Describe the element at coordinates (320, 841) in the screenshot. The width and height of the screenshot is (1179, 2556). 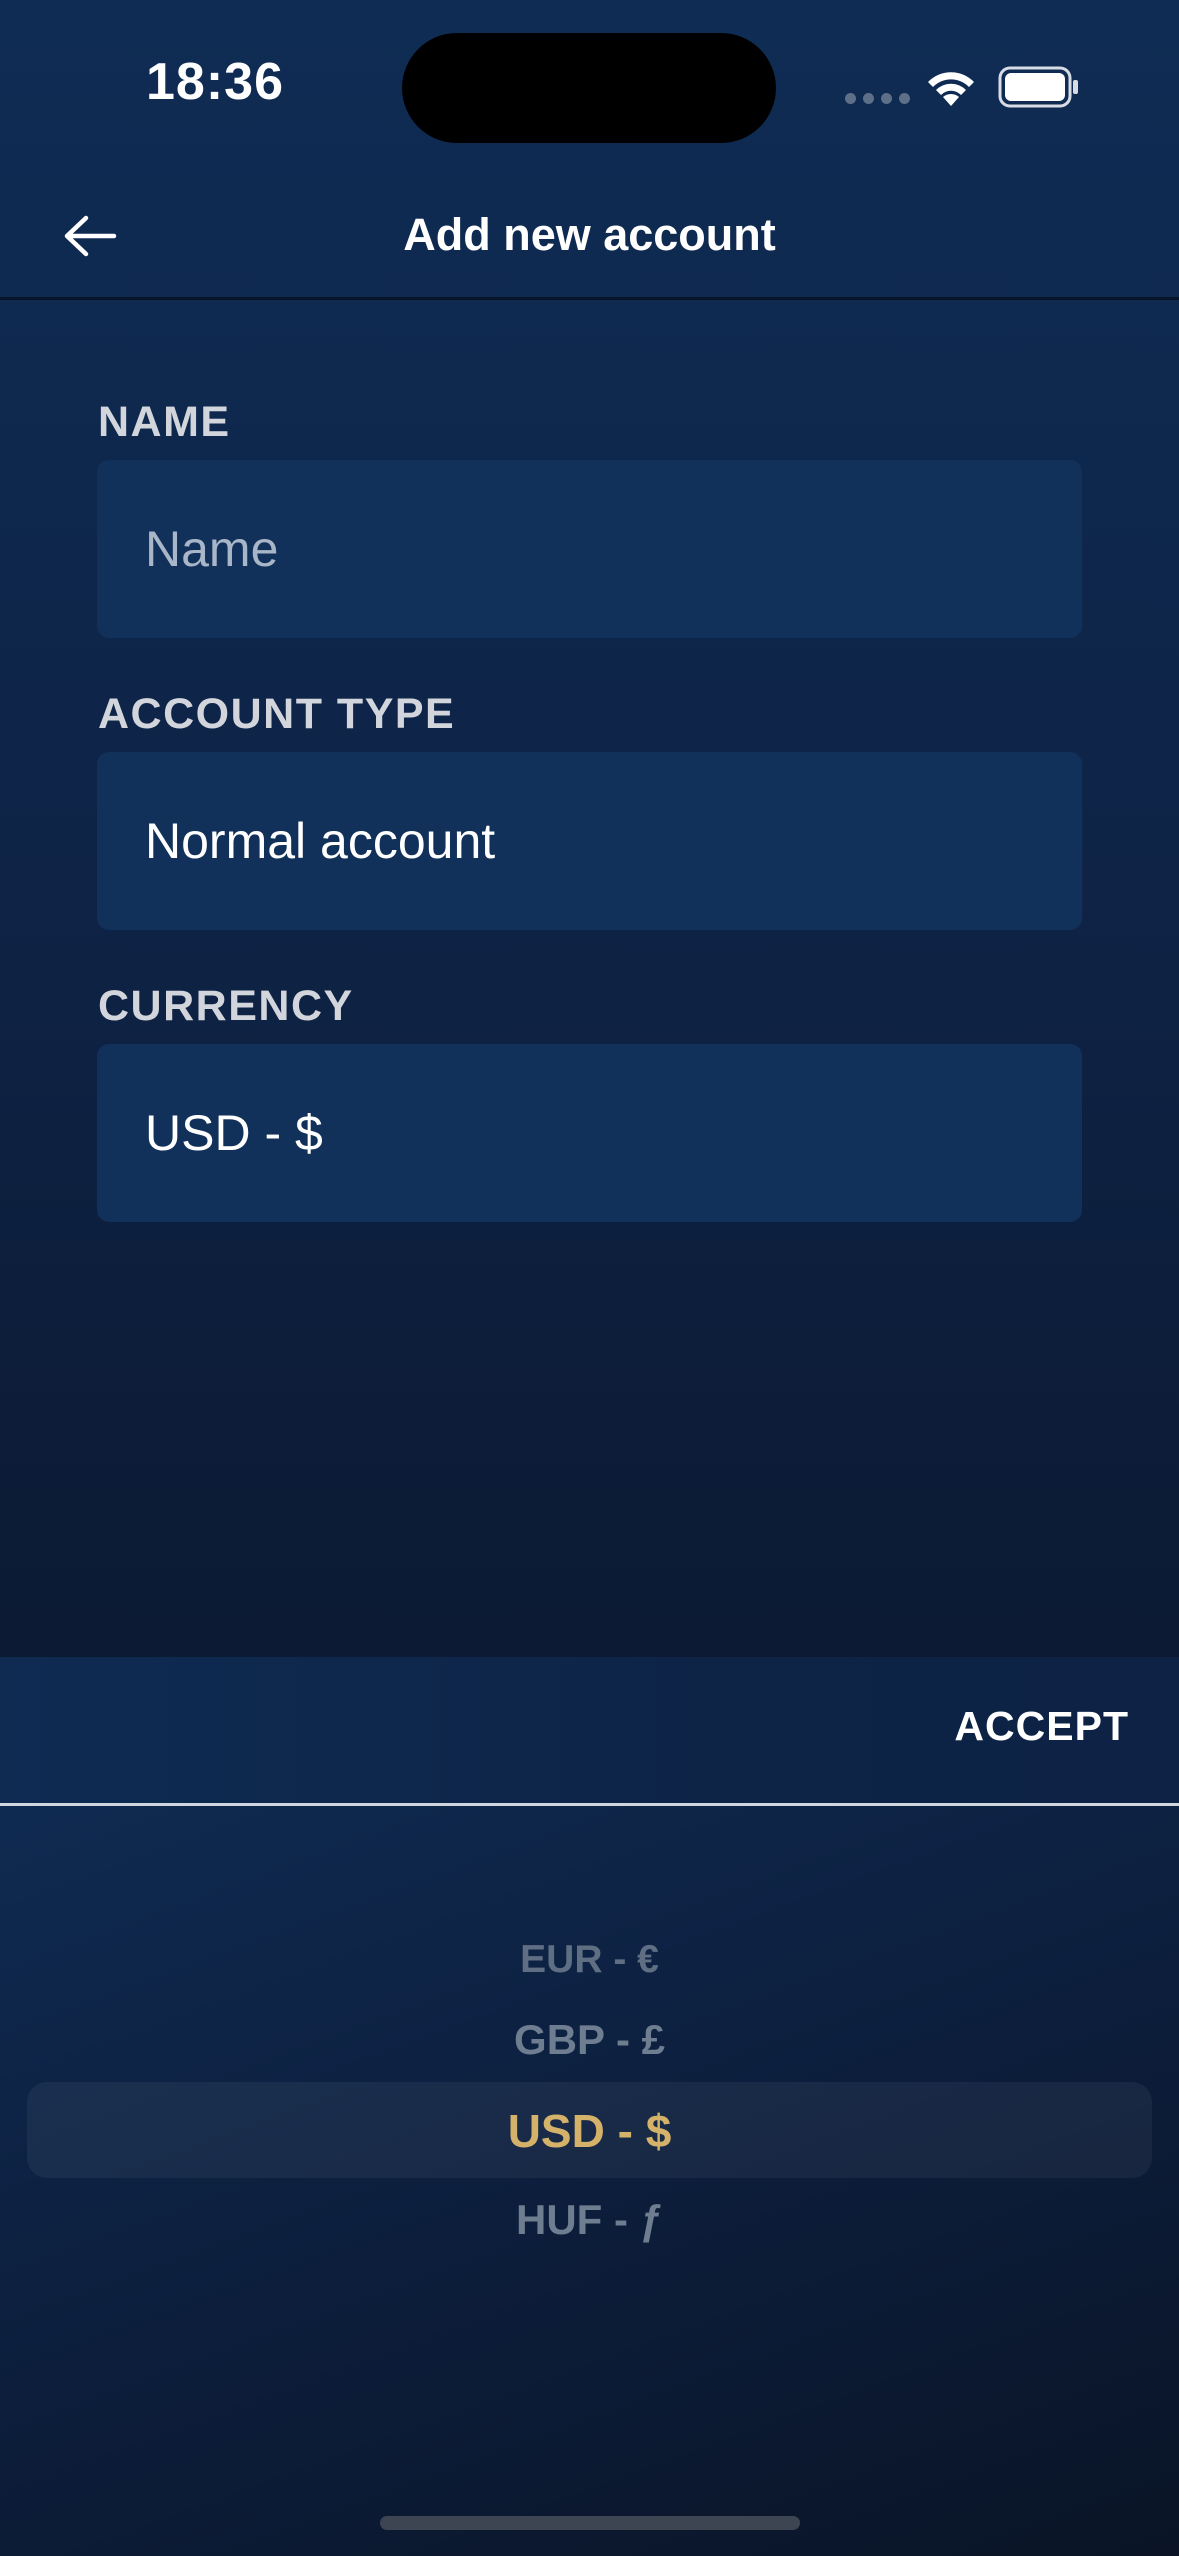
I see `account-type-value: Normal account` at that location.